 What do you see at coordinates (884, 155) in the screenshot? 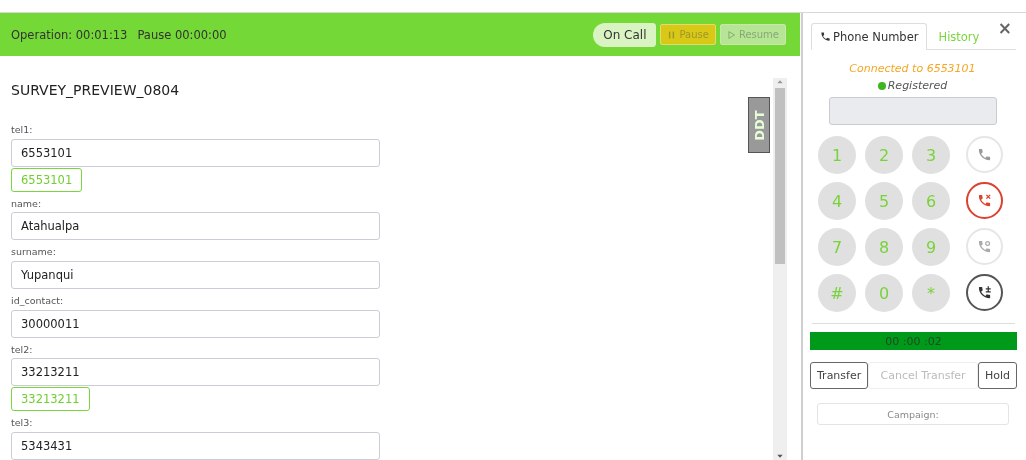
I see `dial-key: 2` at bounding box center [884, 155].